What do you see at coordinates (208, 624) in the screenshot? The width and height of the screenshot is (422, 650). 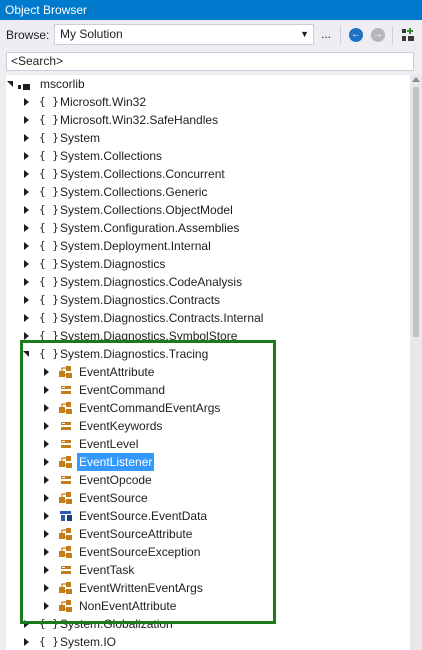 I see `tree-node-namespace: { } System.Globalization` at bounding box center [208, 624].